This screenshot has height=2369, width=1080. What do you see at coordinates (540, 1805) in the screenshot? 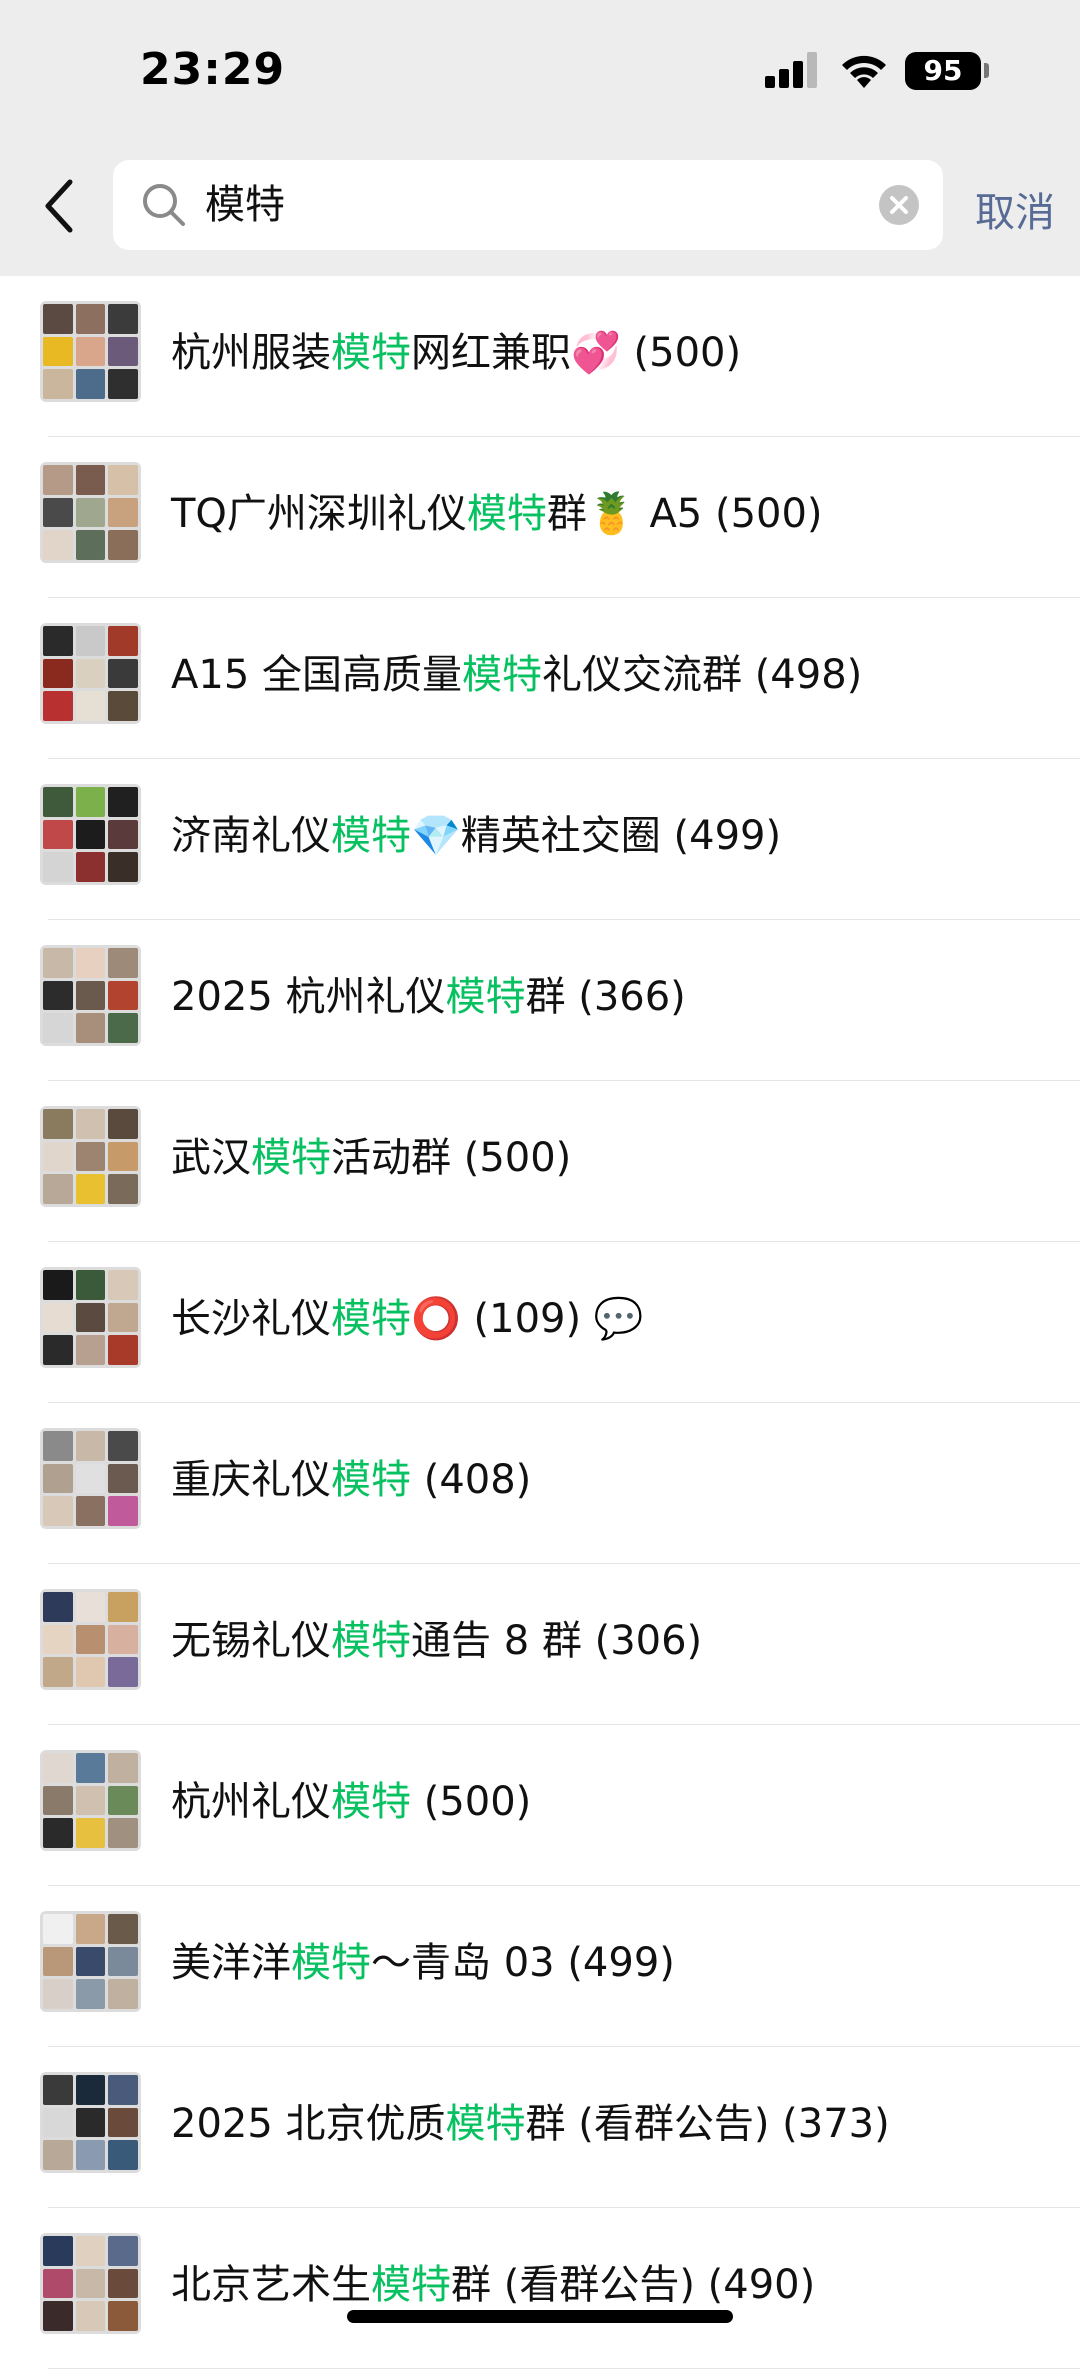
I see `list-item: 杭州礼仪模特 (500)` at bounding box center [540, 1805].